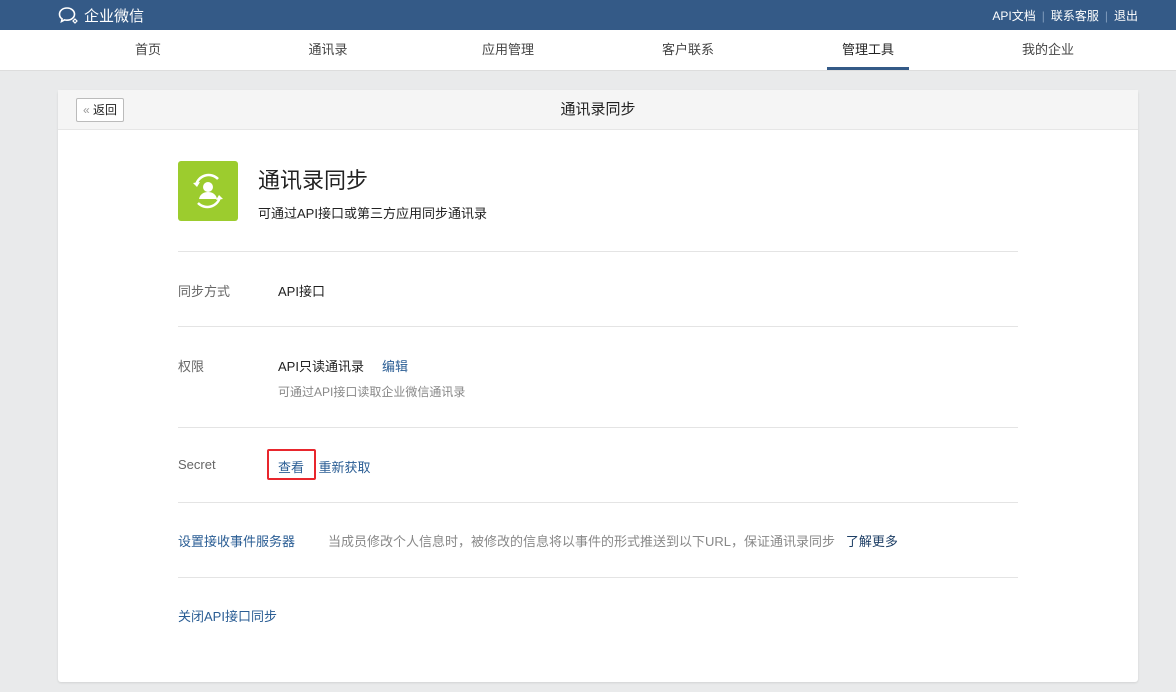 This screenshot has width=1176, height=692. Describe the element at coordinates (227, 615) in the screenshot. I see `disable-api-sync-link: 关闭API接口同步` at that location.